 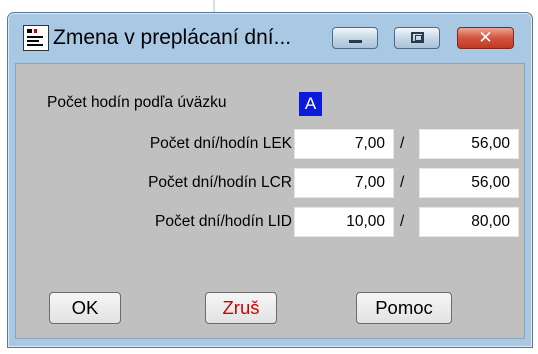 What do you see at coordinates (469, 222) in the screenshot?
I see `hours-field-lid: 80,00` at bounding box center [469, 222].